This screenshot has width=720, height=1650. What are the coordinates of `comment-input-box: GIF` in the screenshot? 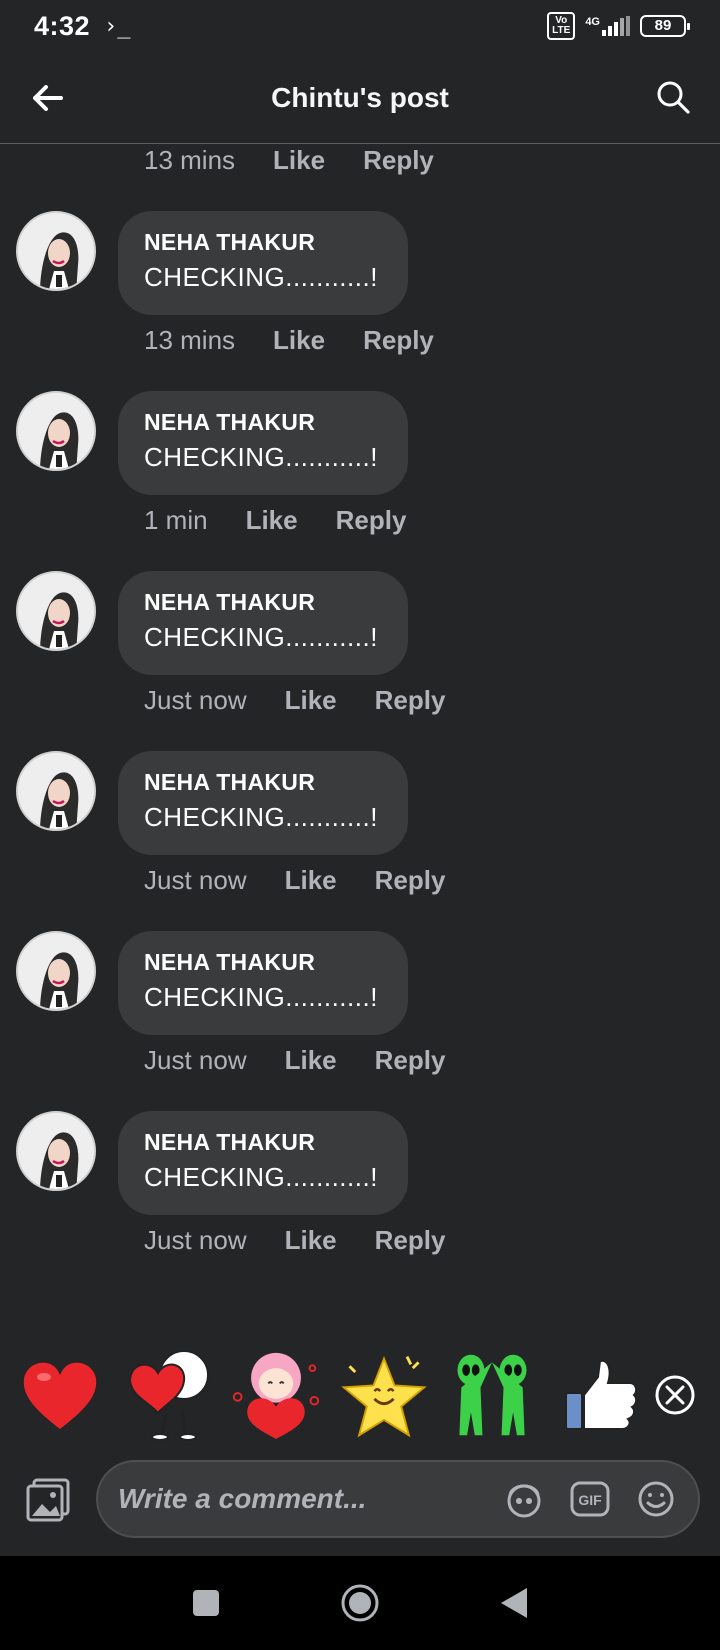 It's located at (398, 1499).